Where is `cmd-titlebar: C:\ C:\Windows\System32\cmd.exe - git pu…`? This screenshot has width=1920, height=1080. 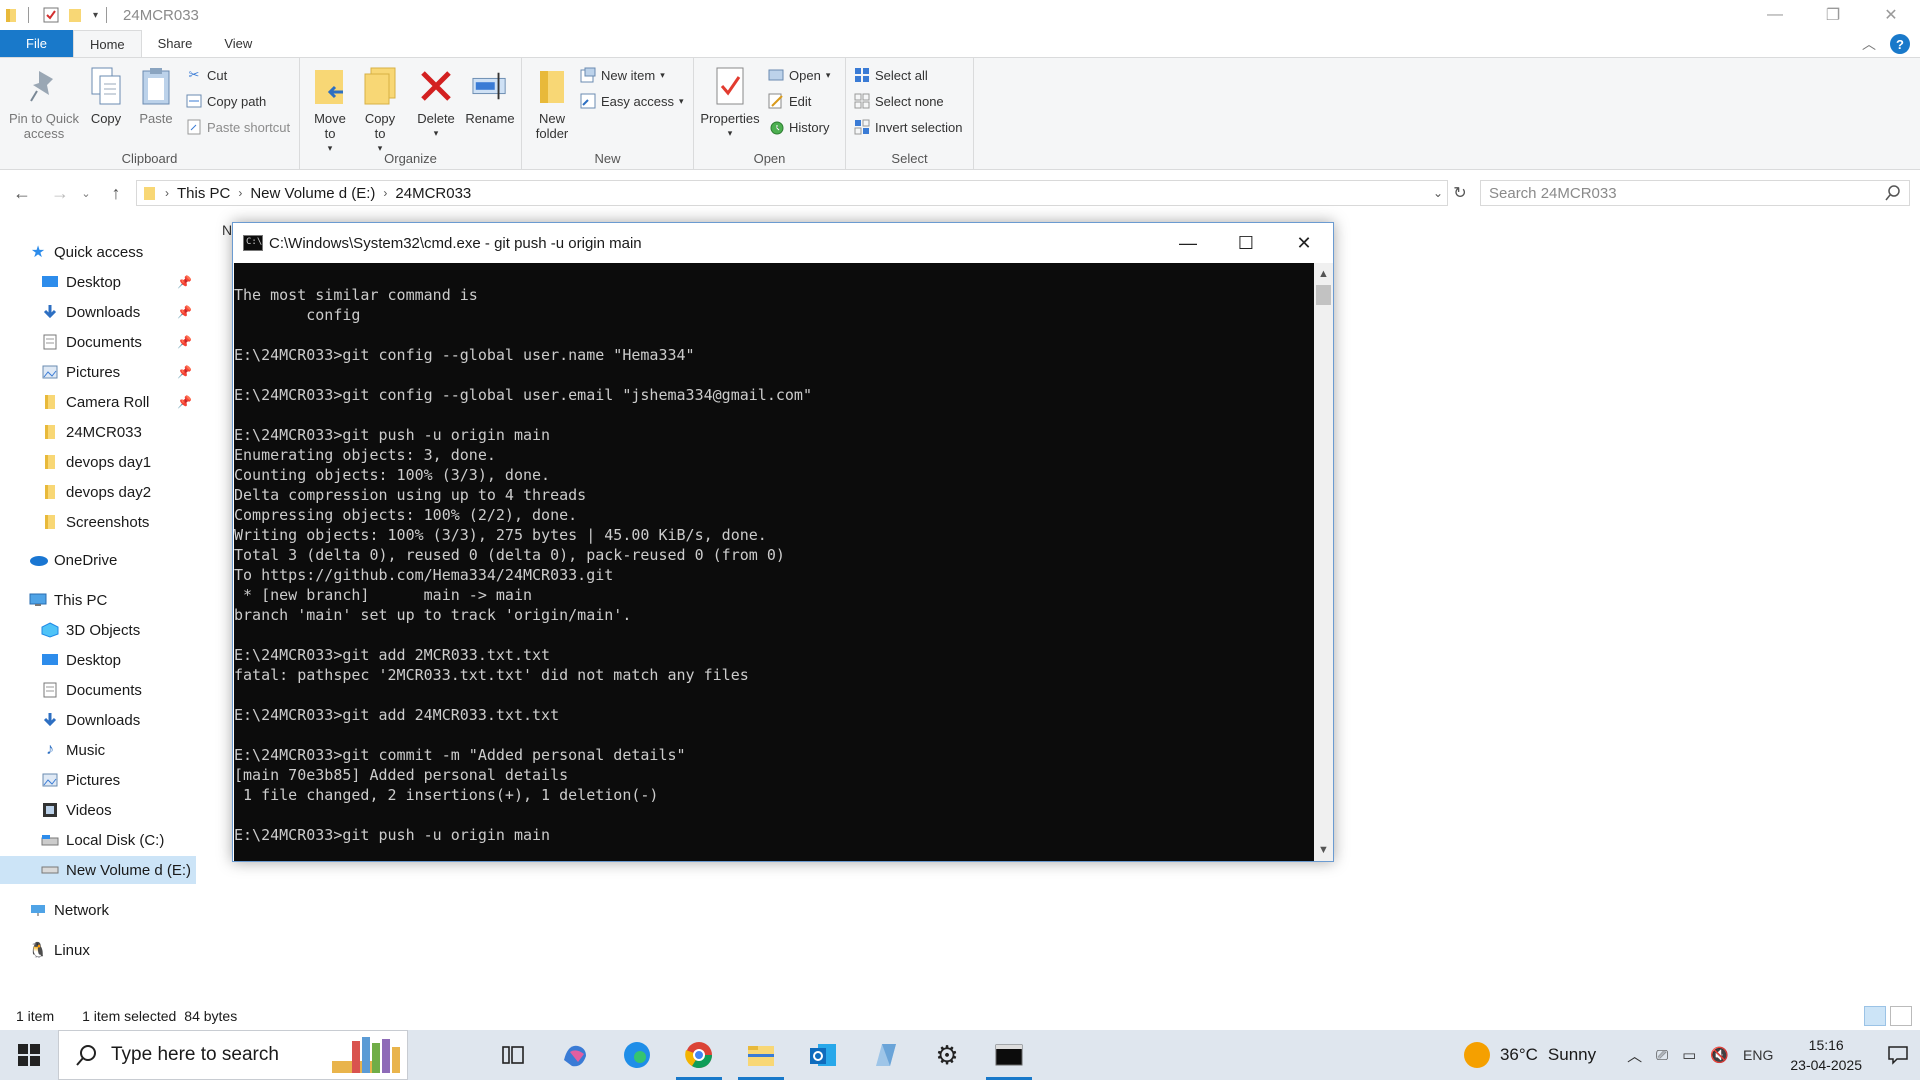
cmd-titlebar: C:\ C:\Windows\System32\cmd.exe - git pu… is located at coordinates (783, 243).